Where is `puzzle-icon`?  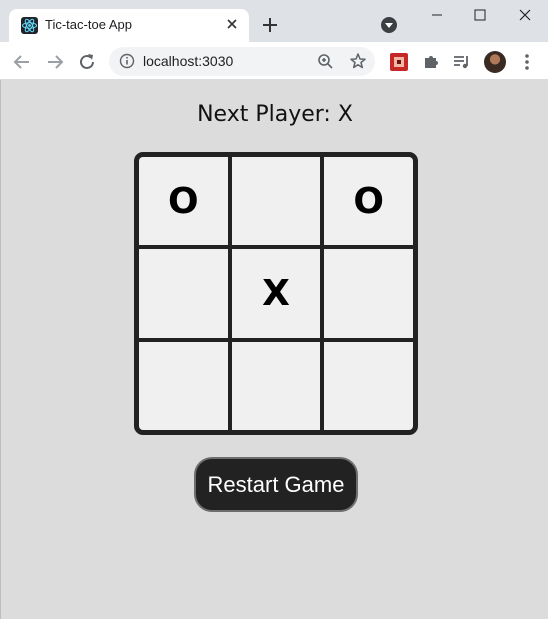
puzzle-icon is located at coordinates (431, 62).